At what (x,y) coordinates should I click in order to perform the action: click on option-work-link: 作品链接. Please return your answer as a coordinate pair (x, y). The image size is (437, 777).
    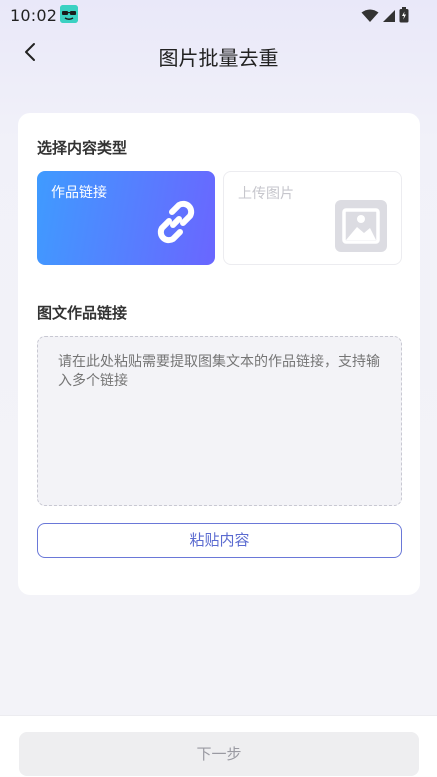
    Looking at the image, I should click on (126, 218).